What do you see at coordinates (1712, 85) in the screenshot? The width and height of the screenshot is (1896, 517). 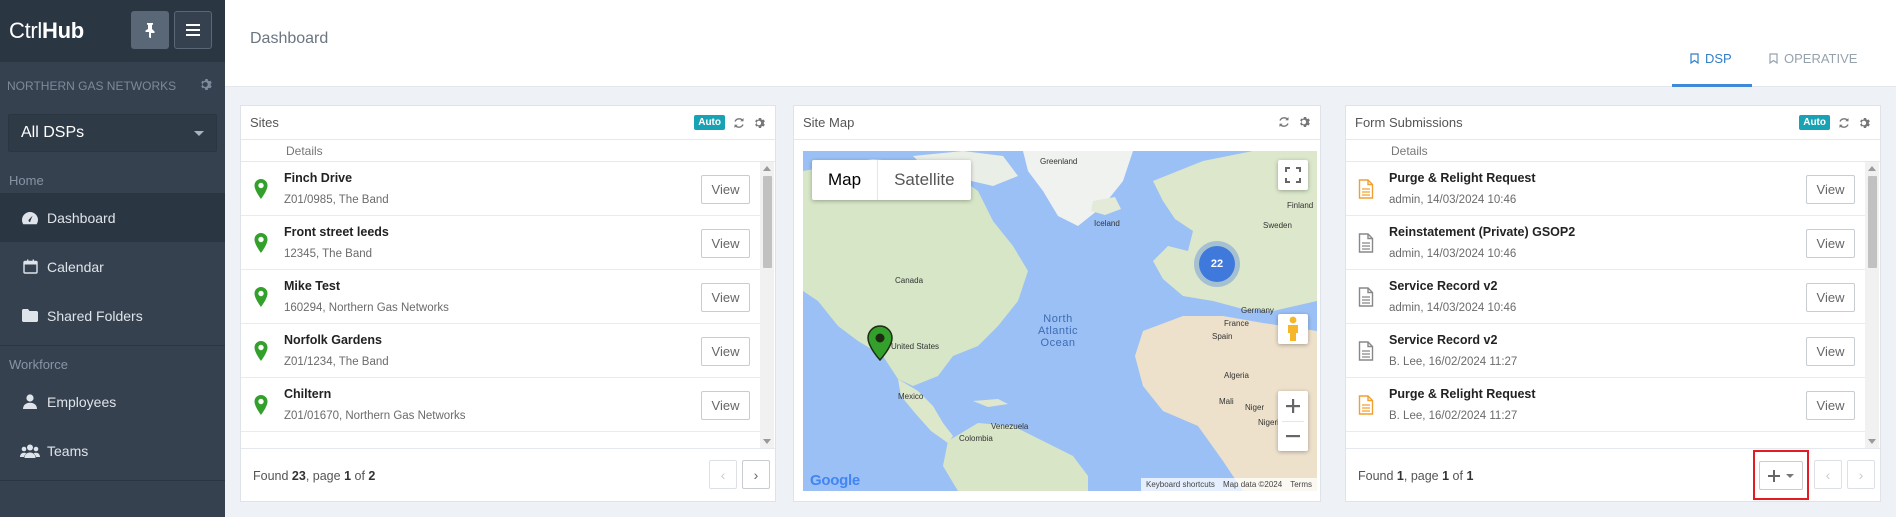 I see `active-tab-indicator` at bounding box center [1712, 85].